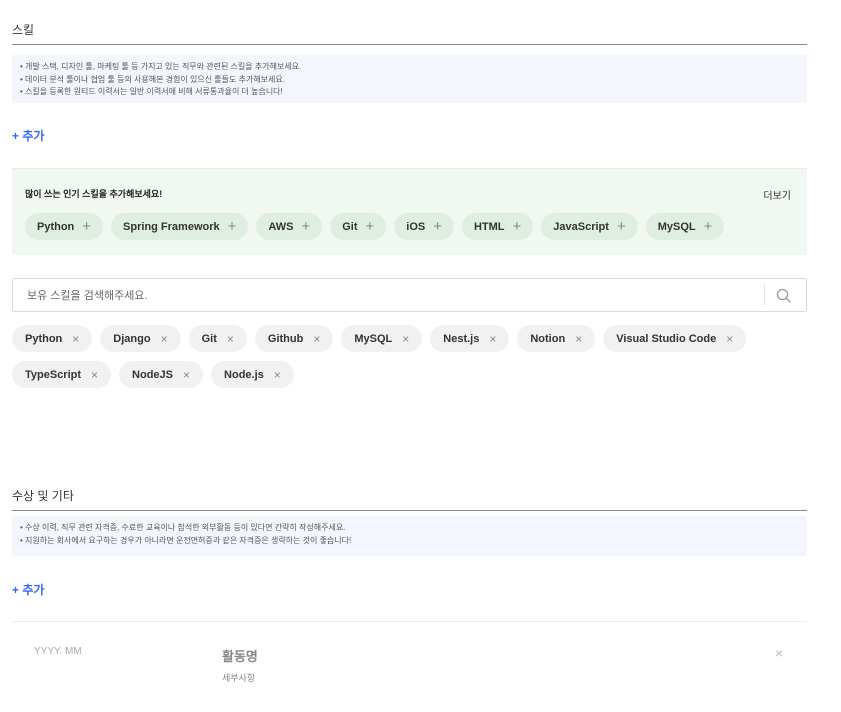 This screenshot has width=841, height=712. I want to click on awards-section-title: 수상 및 기타, so click(409, 499).